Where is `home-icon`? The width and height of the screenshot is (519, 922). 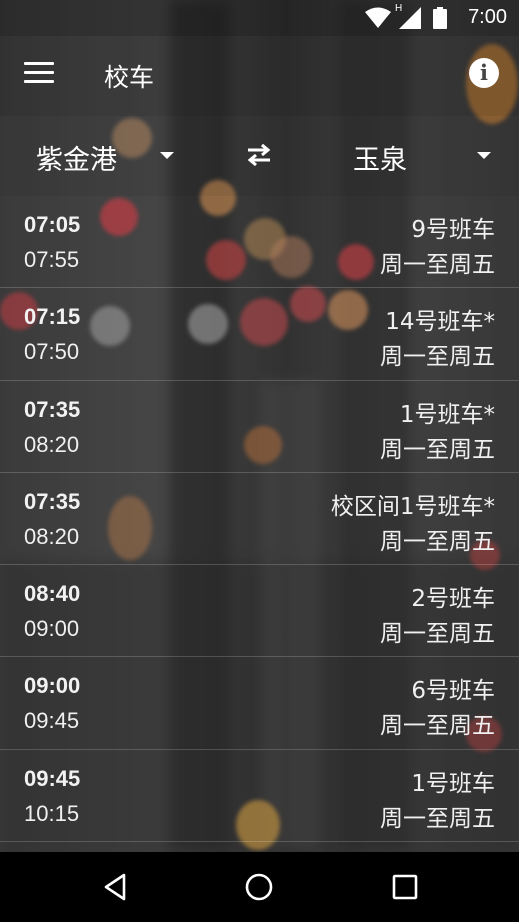
home-icon is located at coordinates (259, 887).